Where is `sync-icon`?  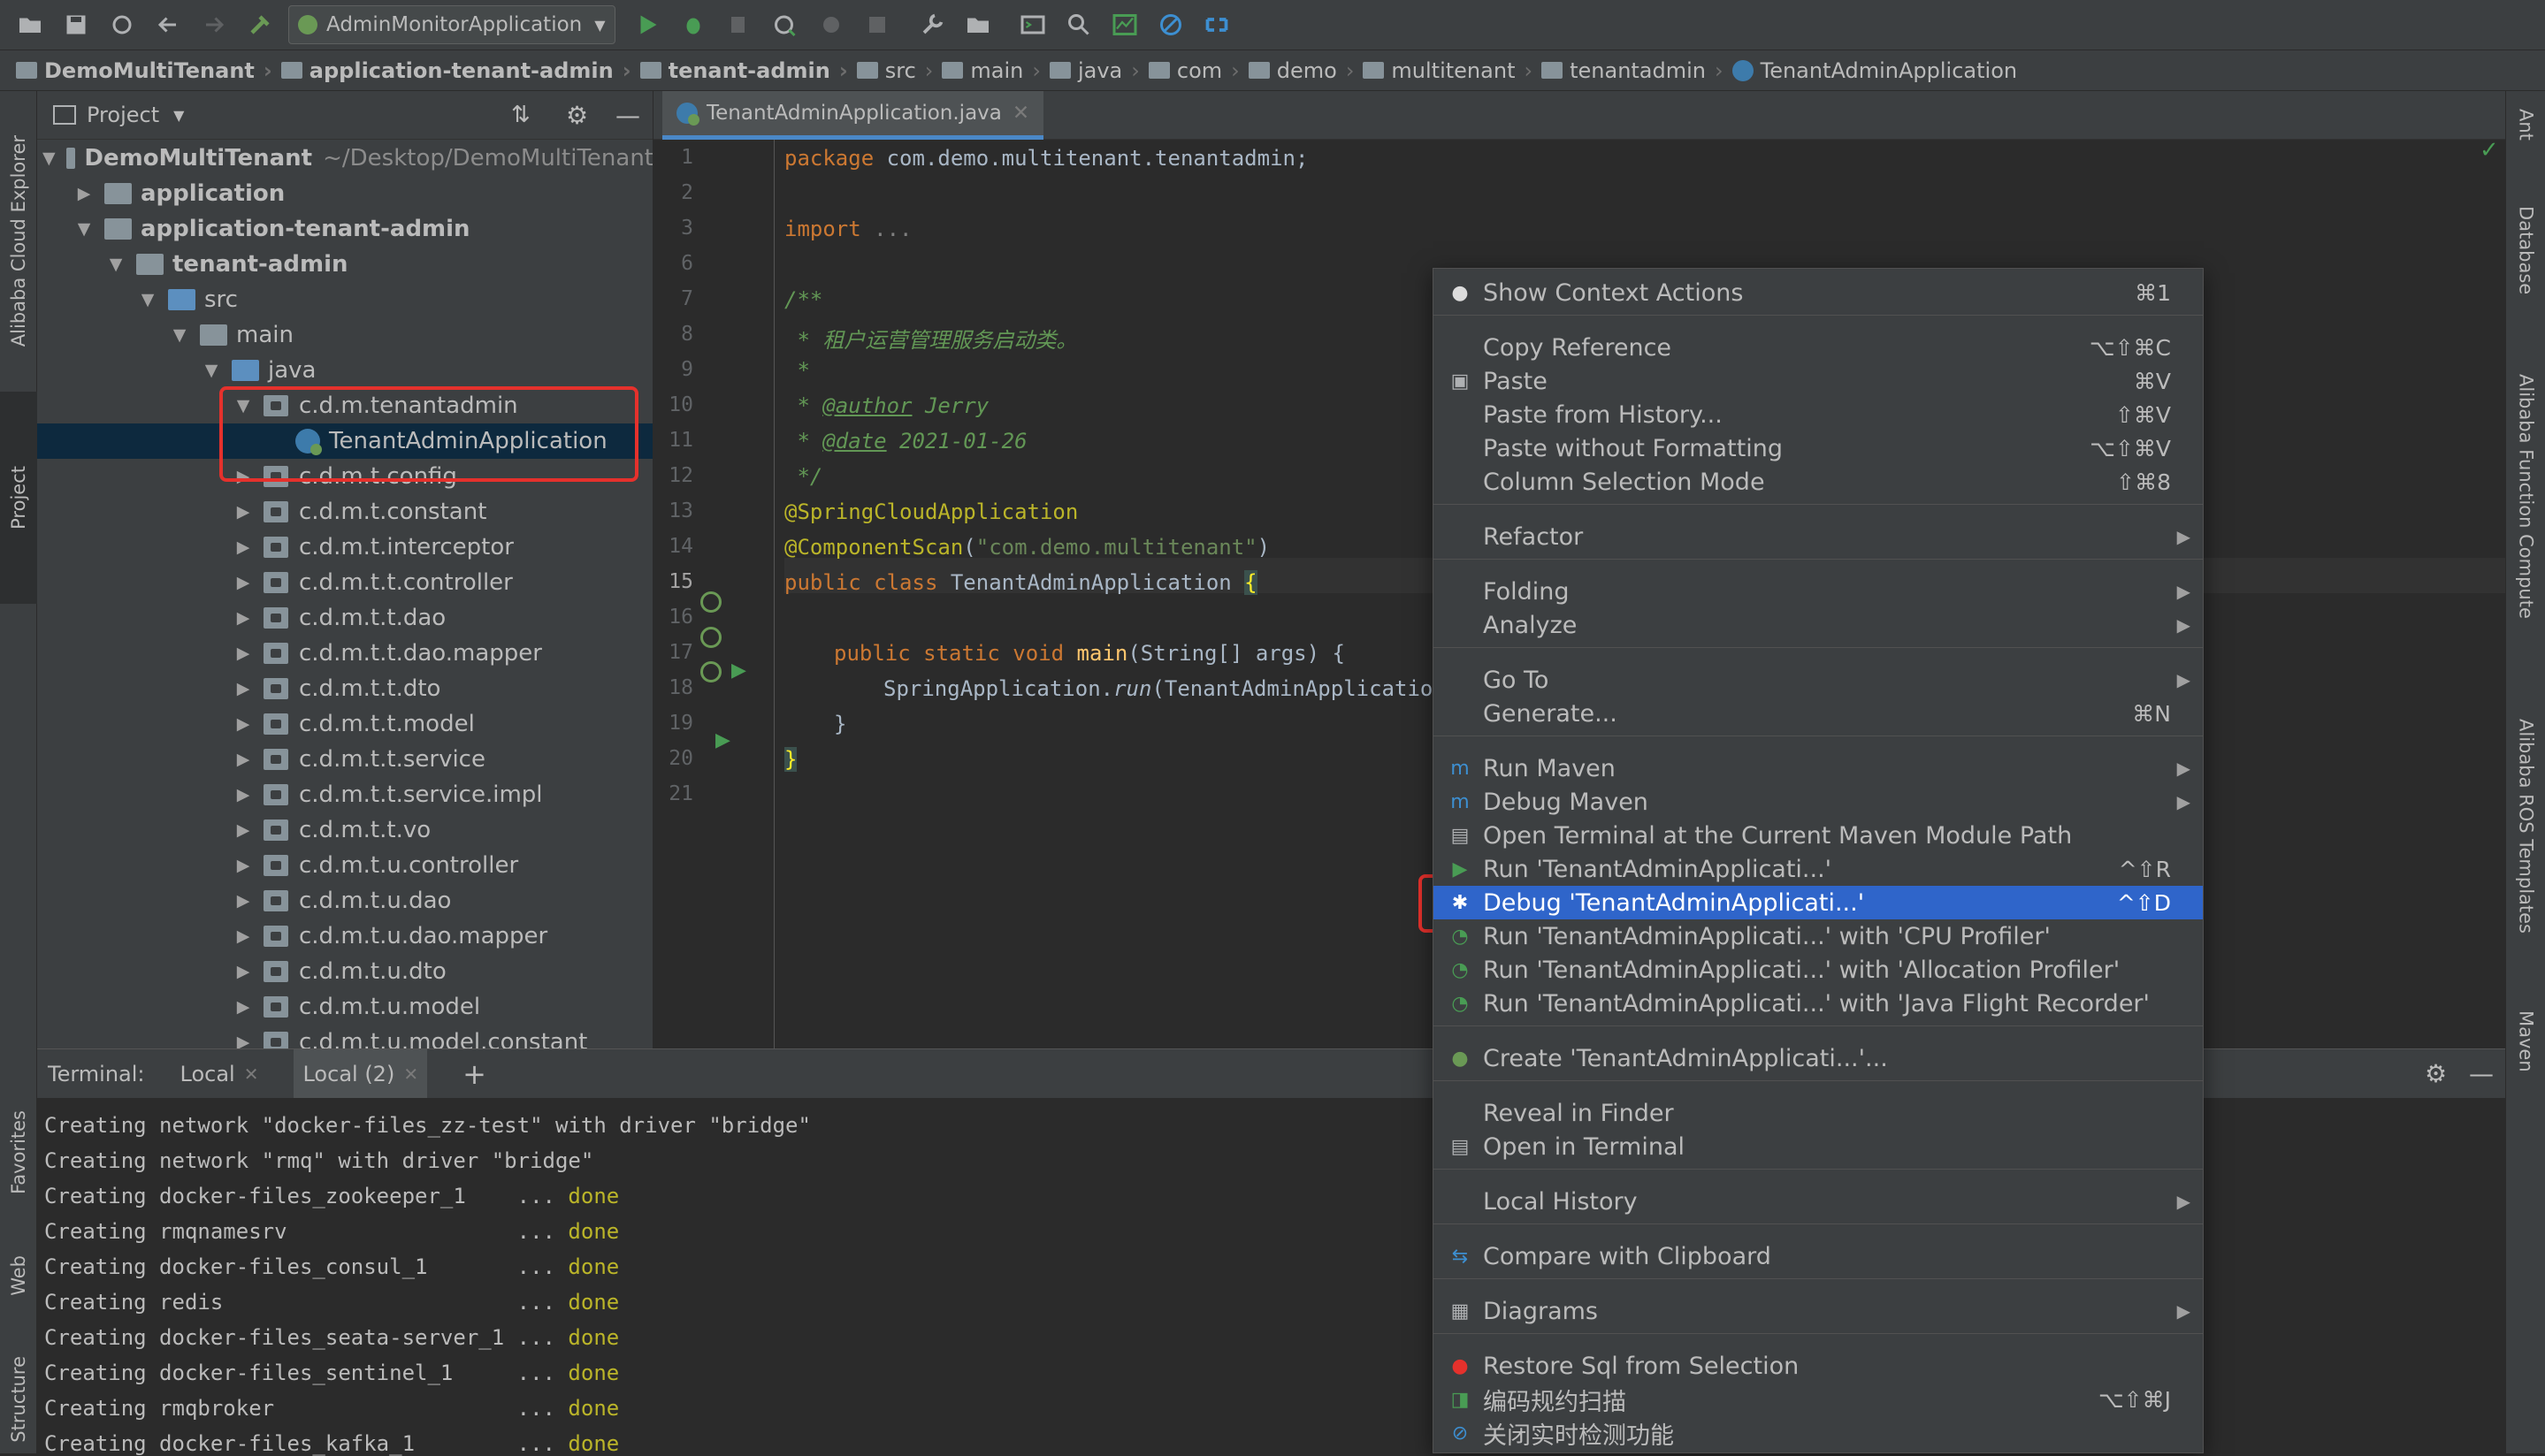 sync-icon is located at coordinates (122, 24).